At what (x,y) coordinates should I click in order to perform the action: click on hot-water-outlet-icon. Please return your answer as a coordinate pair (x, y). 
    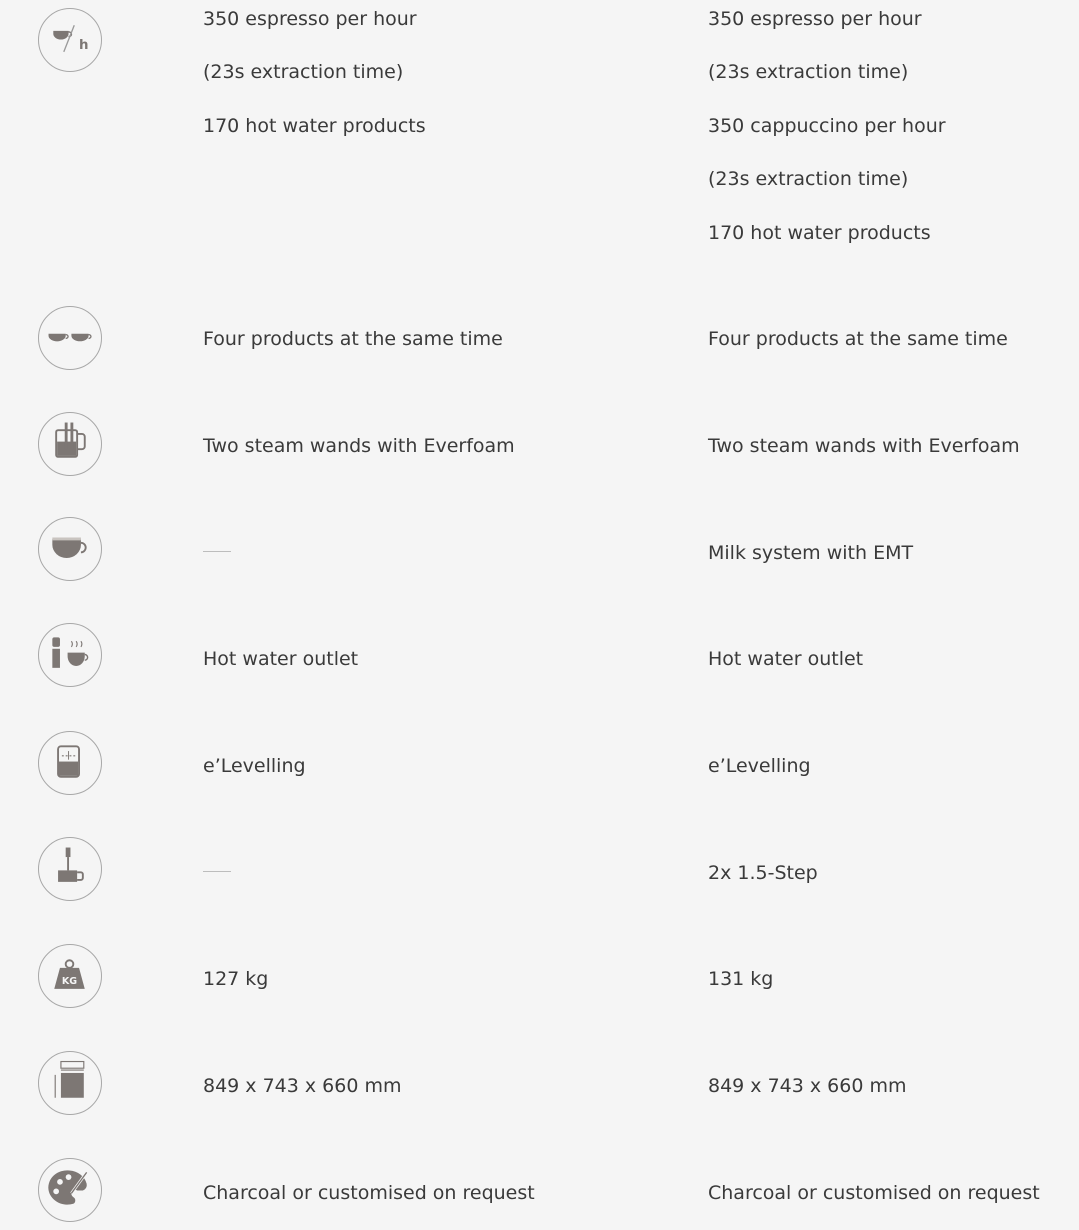
    Looking at the image, I should click on (70, 655).